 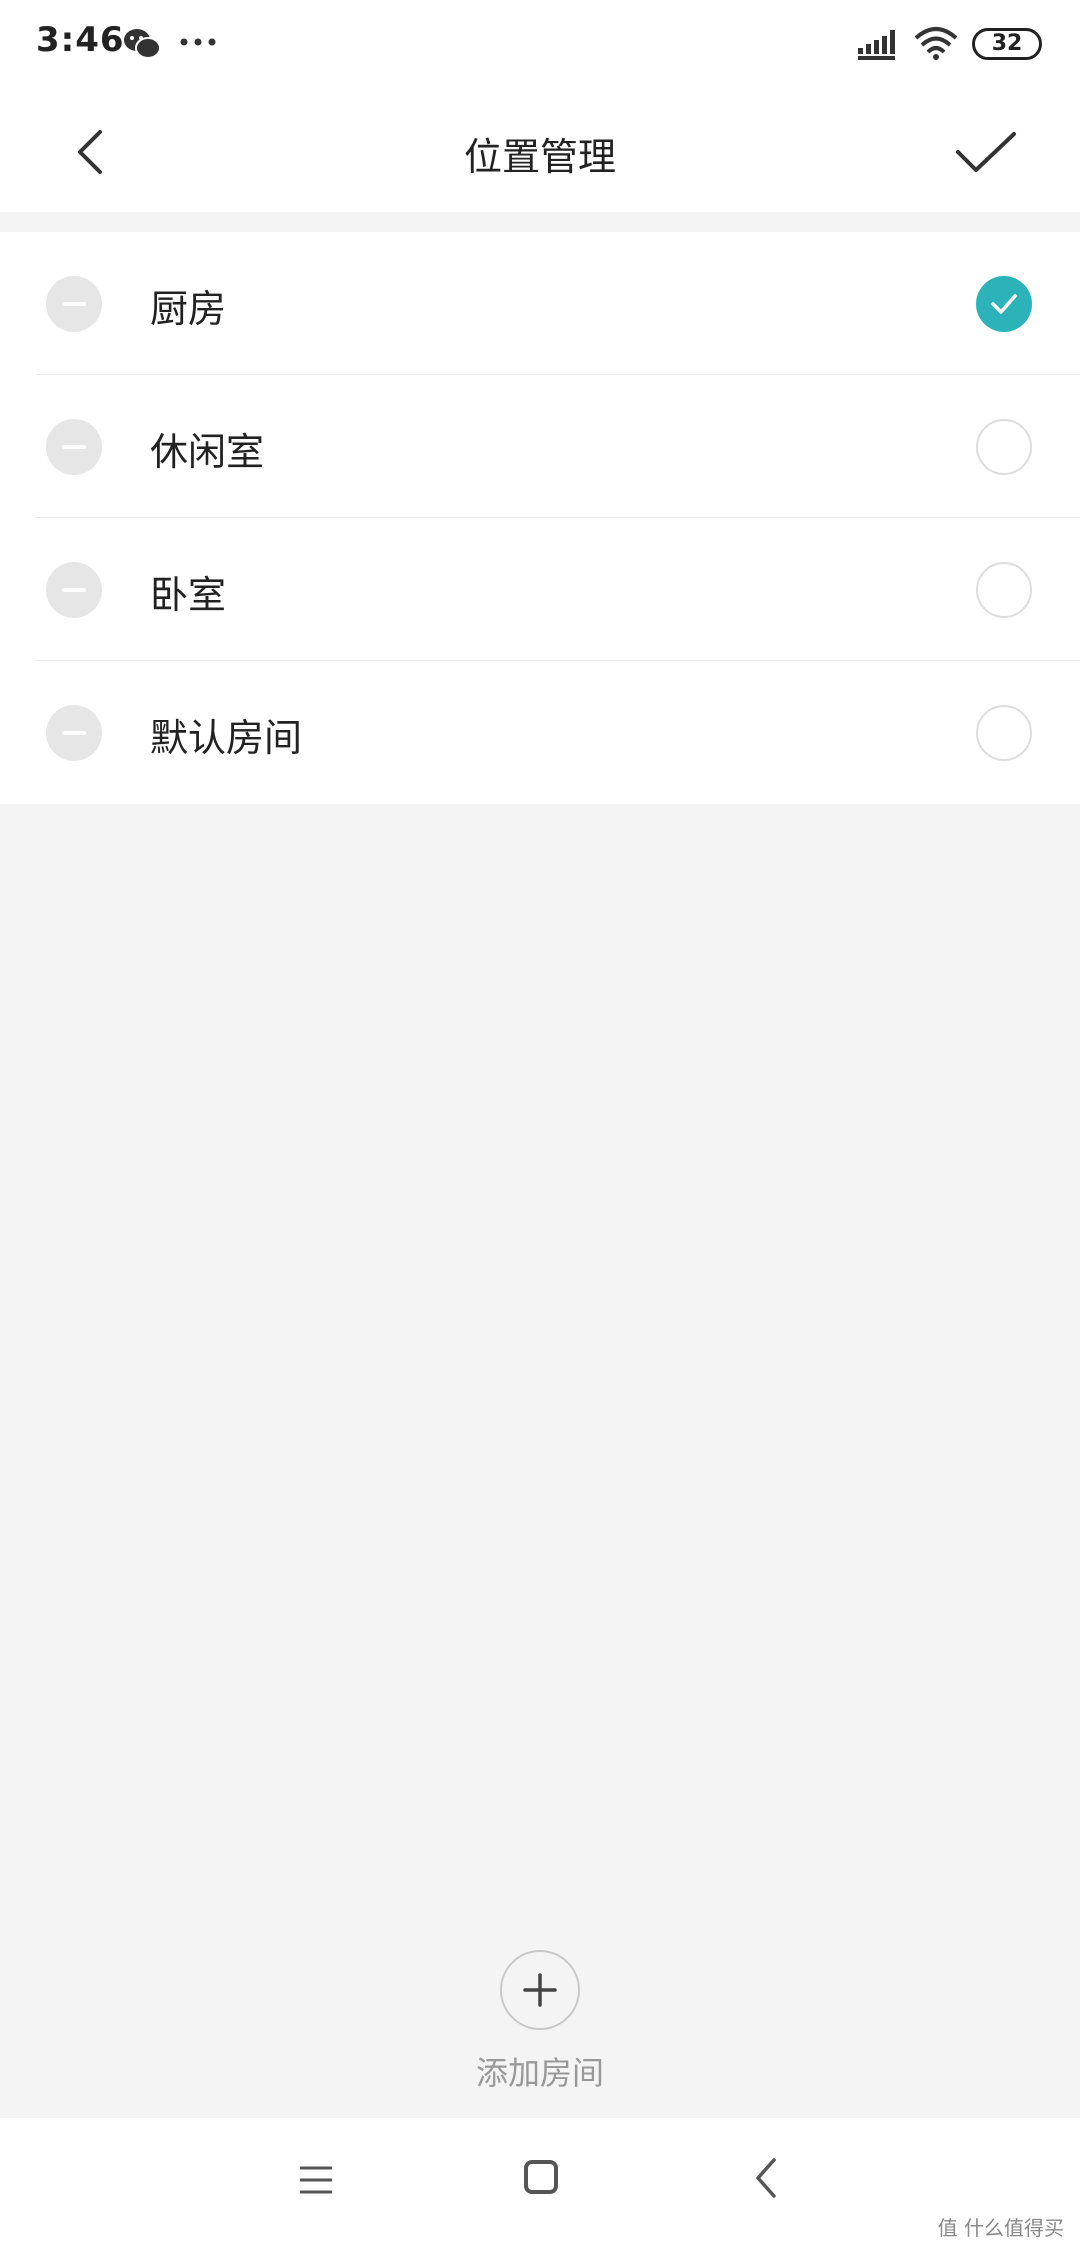 I want to click on status-bar: 3:46 32, so click(x=540, y=46).